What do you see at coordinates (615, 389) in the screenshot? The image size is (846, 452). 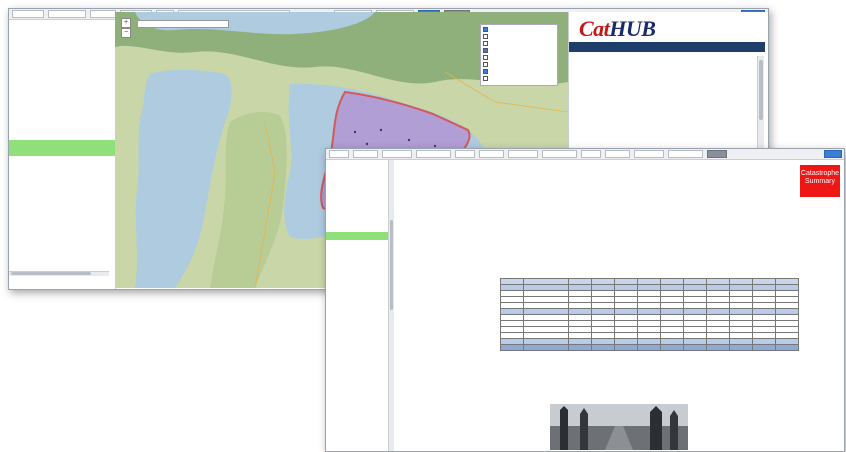 I see `meteorological-description-text` at bounding box center [615, 389].